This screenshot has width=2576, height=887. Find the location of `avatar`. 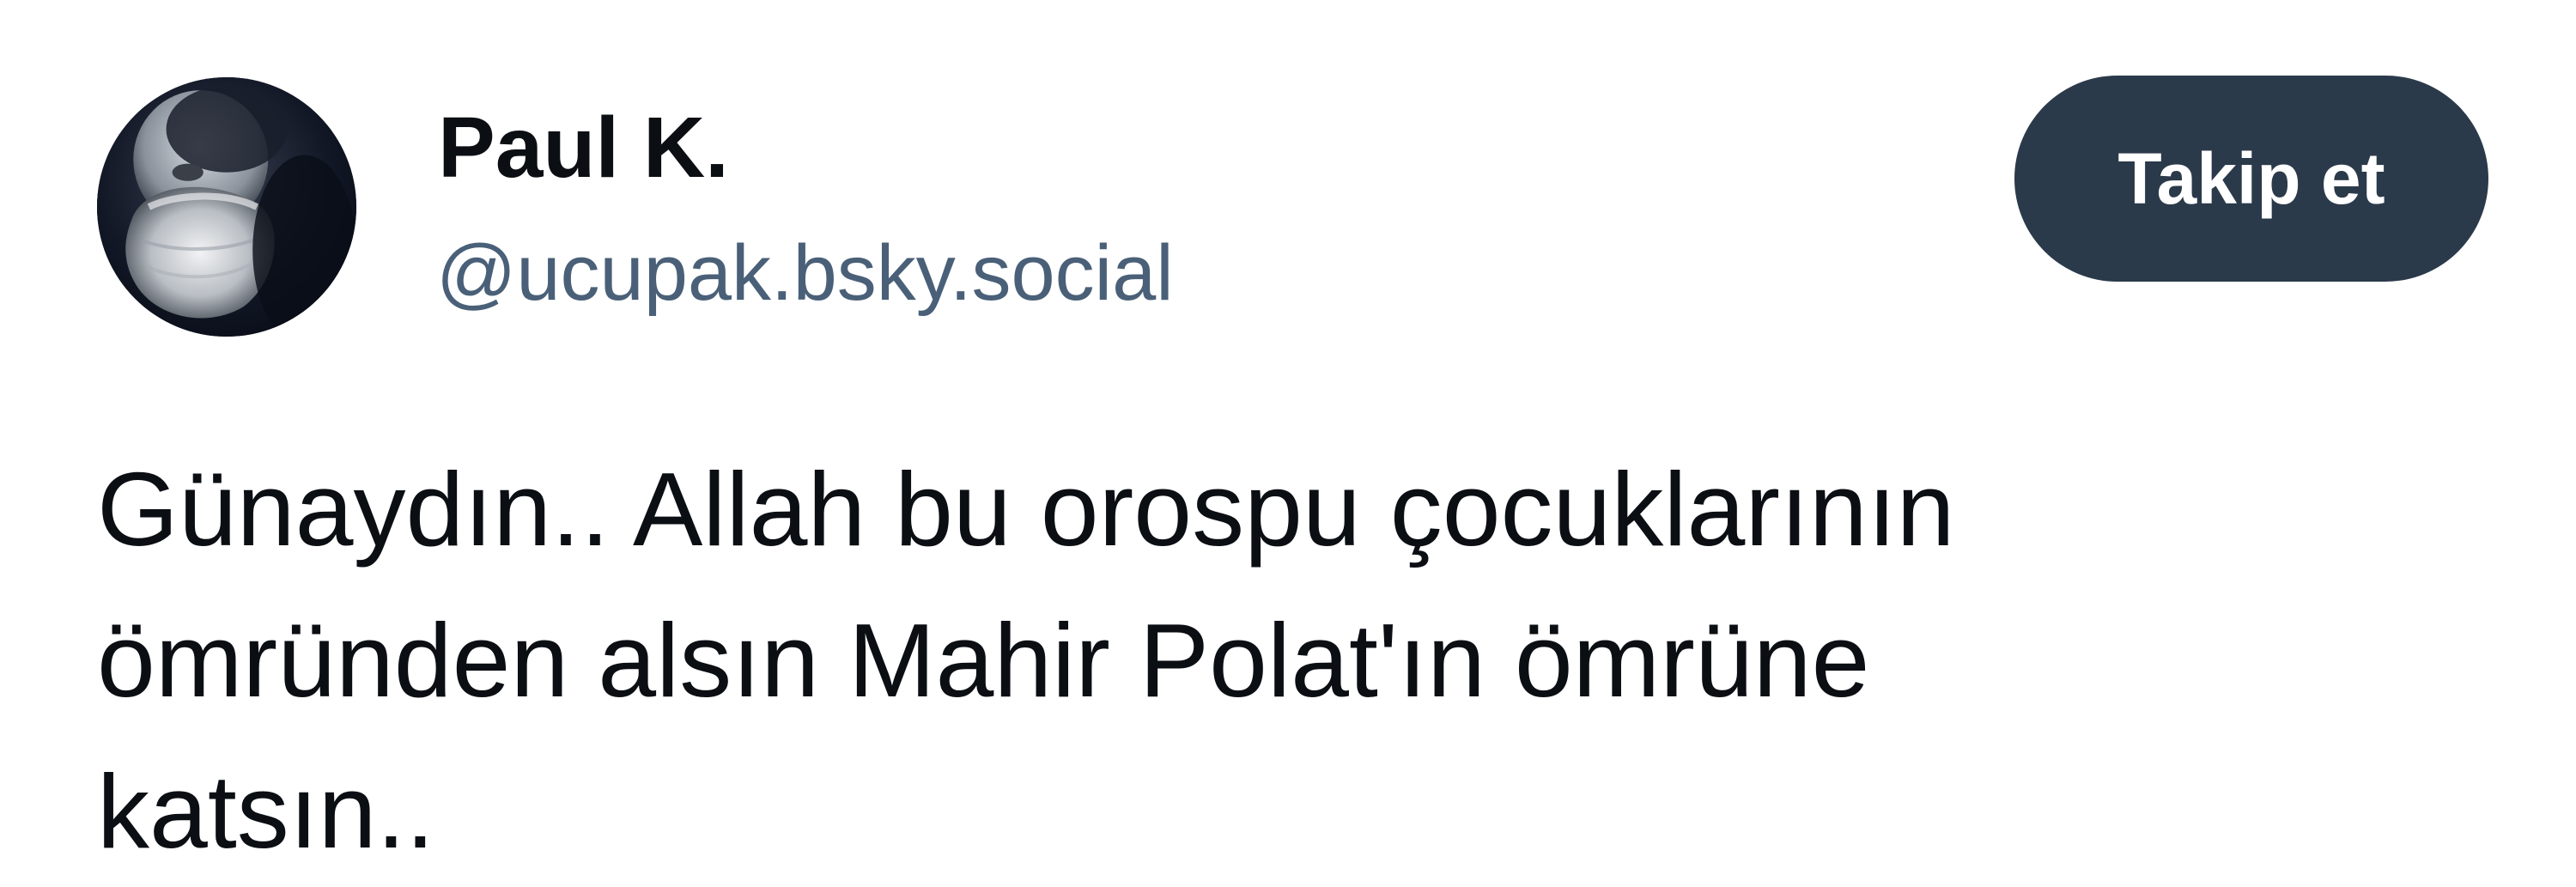

avatar is located at coordinates (227, 207).